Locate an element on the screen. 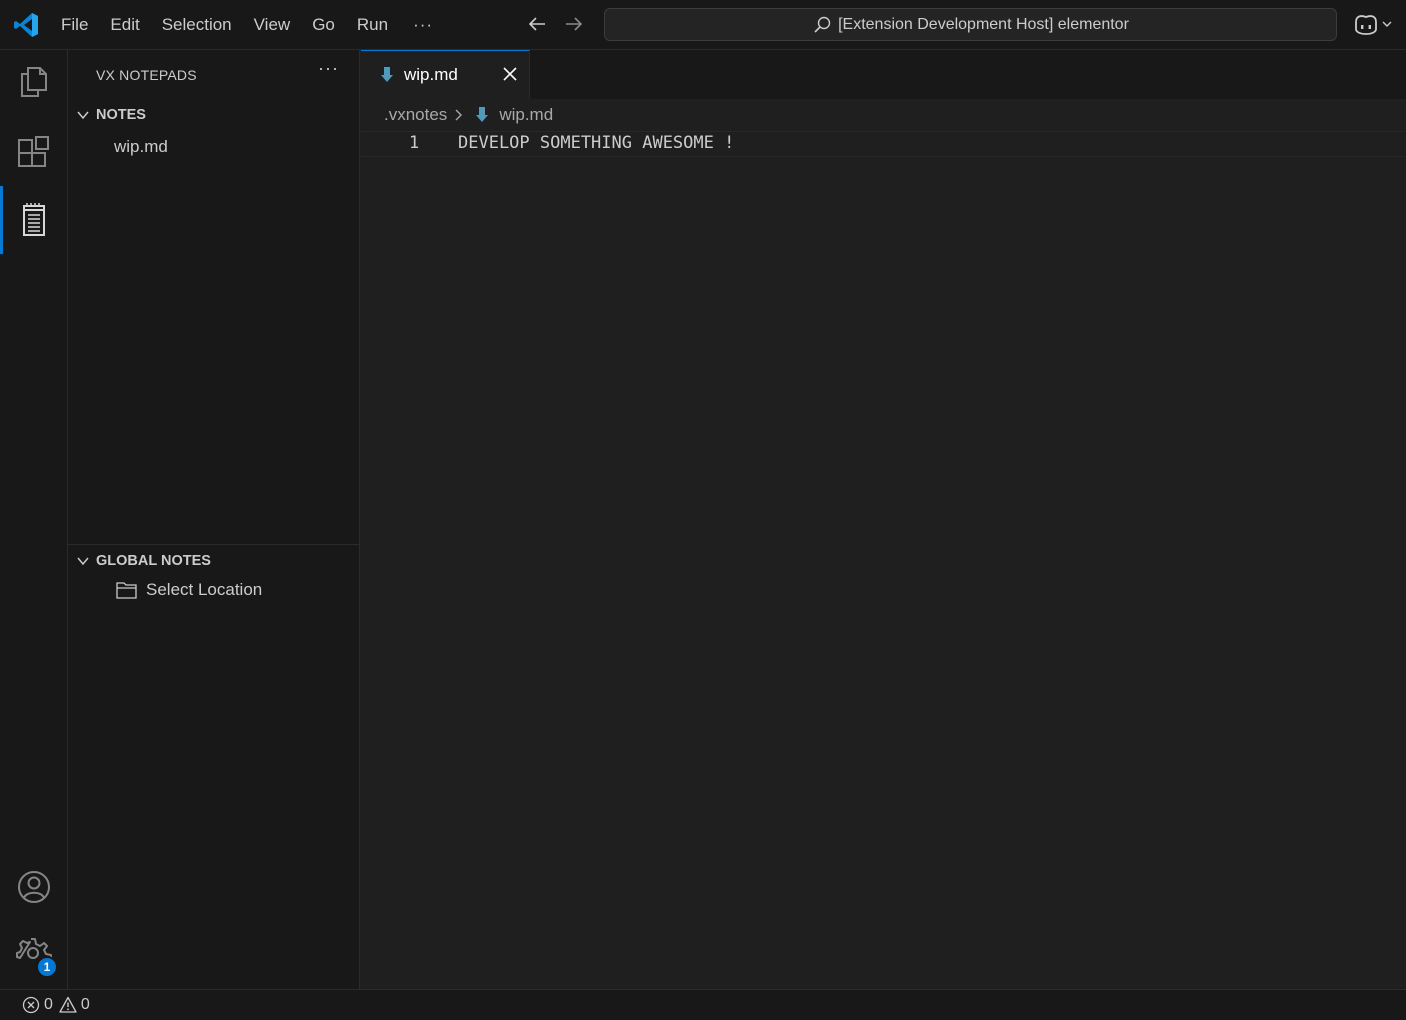 The height and width of the screenshot is (1020, 1406). problems-status: 0 0 is located at coordinates (59, 1005).